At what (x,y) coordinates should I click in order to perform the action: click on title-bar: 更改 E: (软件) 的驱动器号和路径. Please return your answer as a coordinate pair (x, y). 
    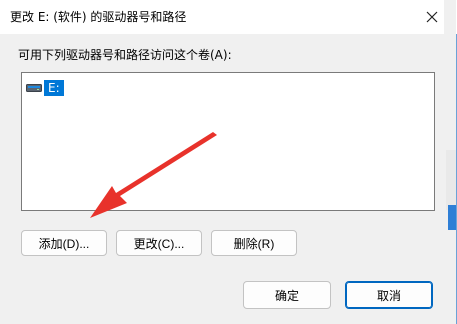
    Looking at the image, I should click on (228, 17).